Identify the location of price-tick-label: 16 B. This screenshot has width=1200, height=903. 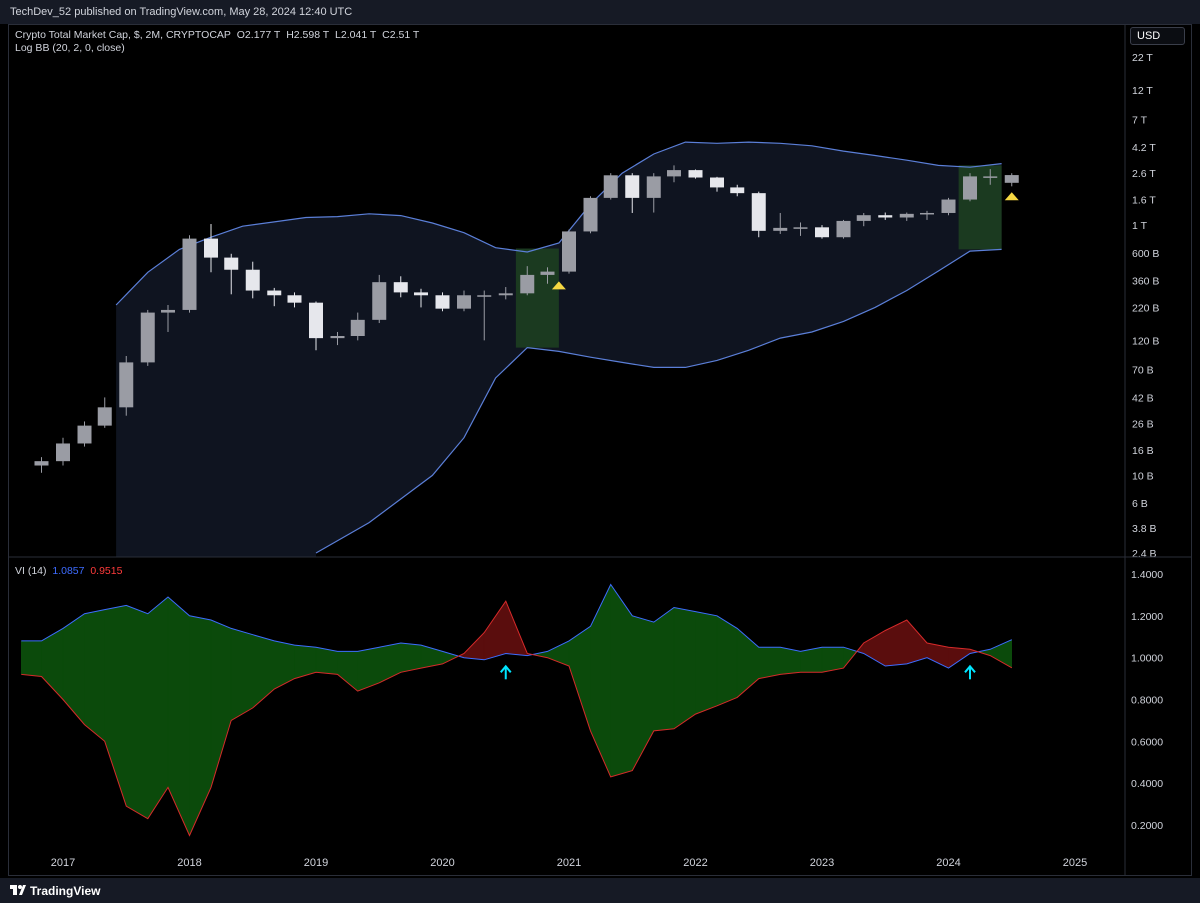
(1143, 451).